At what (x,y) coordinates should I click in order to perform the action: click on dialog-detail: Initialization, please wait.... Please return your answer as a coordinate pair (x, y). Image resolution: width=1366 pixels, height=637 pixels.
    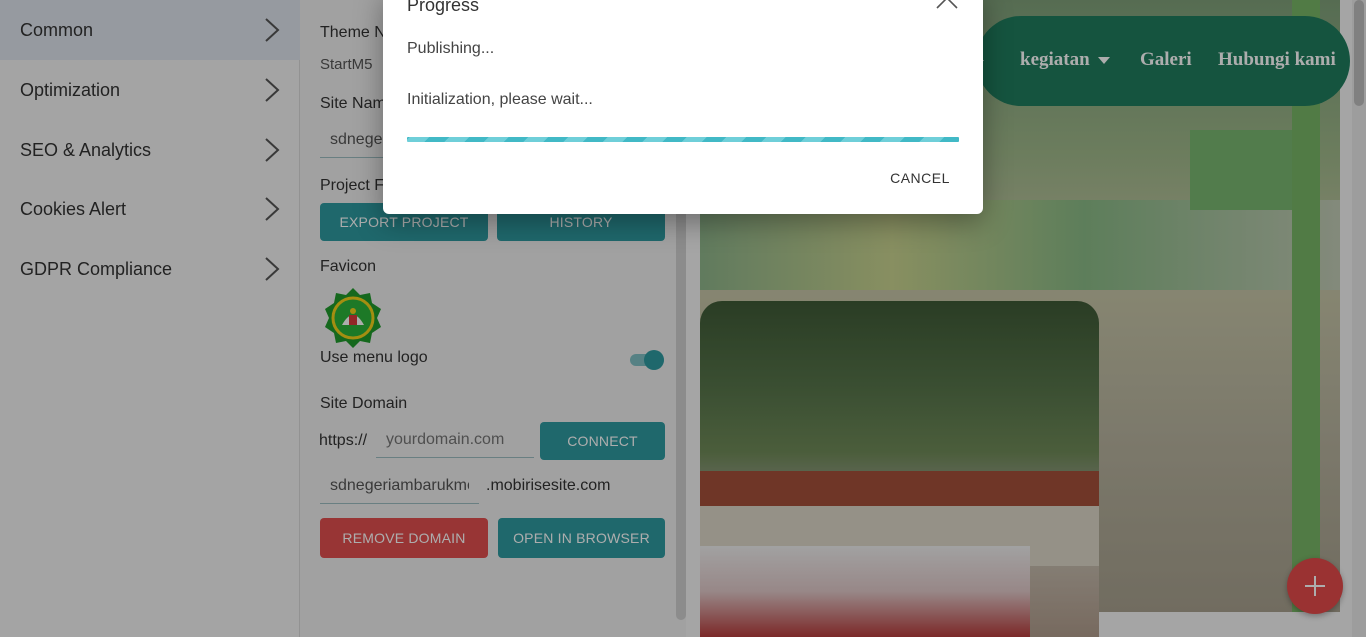
    Looking at the image, I should click on (500, 99).